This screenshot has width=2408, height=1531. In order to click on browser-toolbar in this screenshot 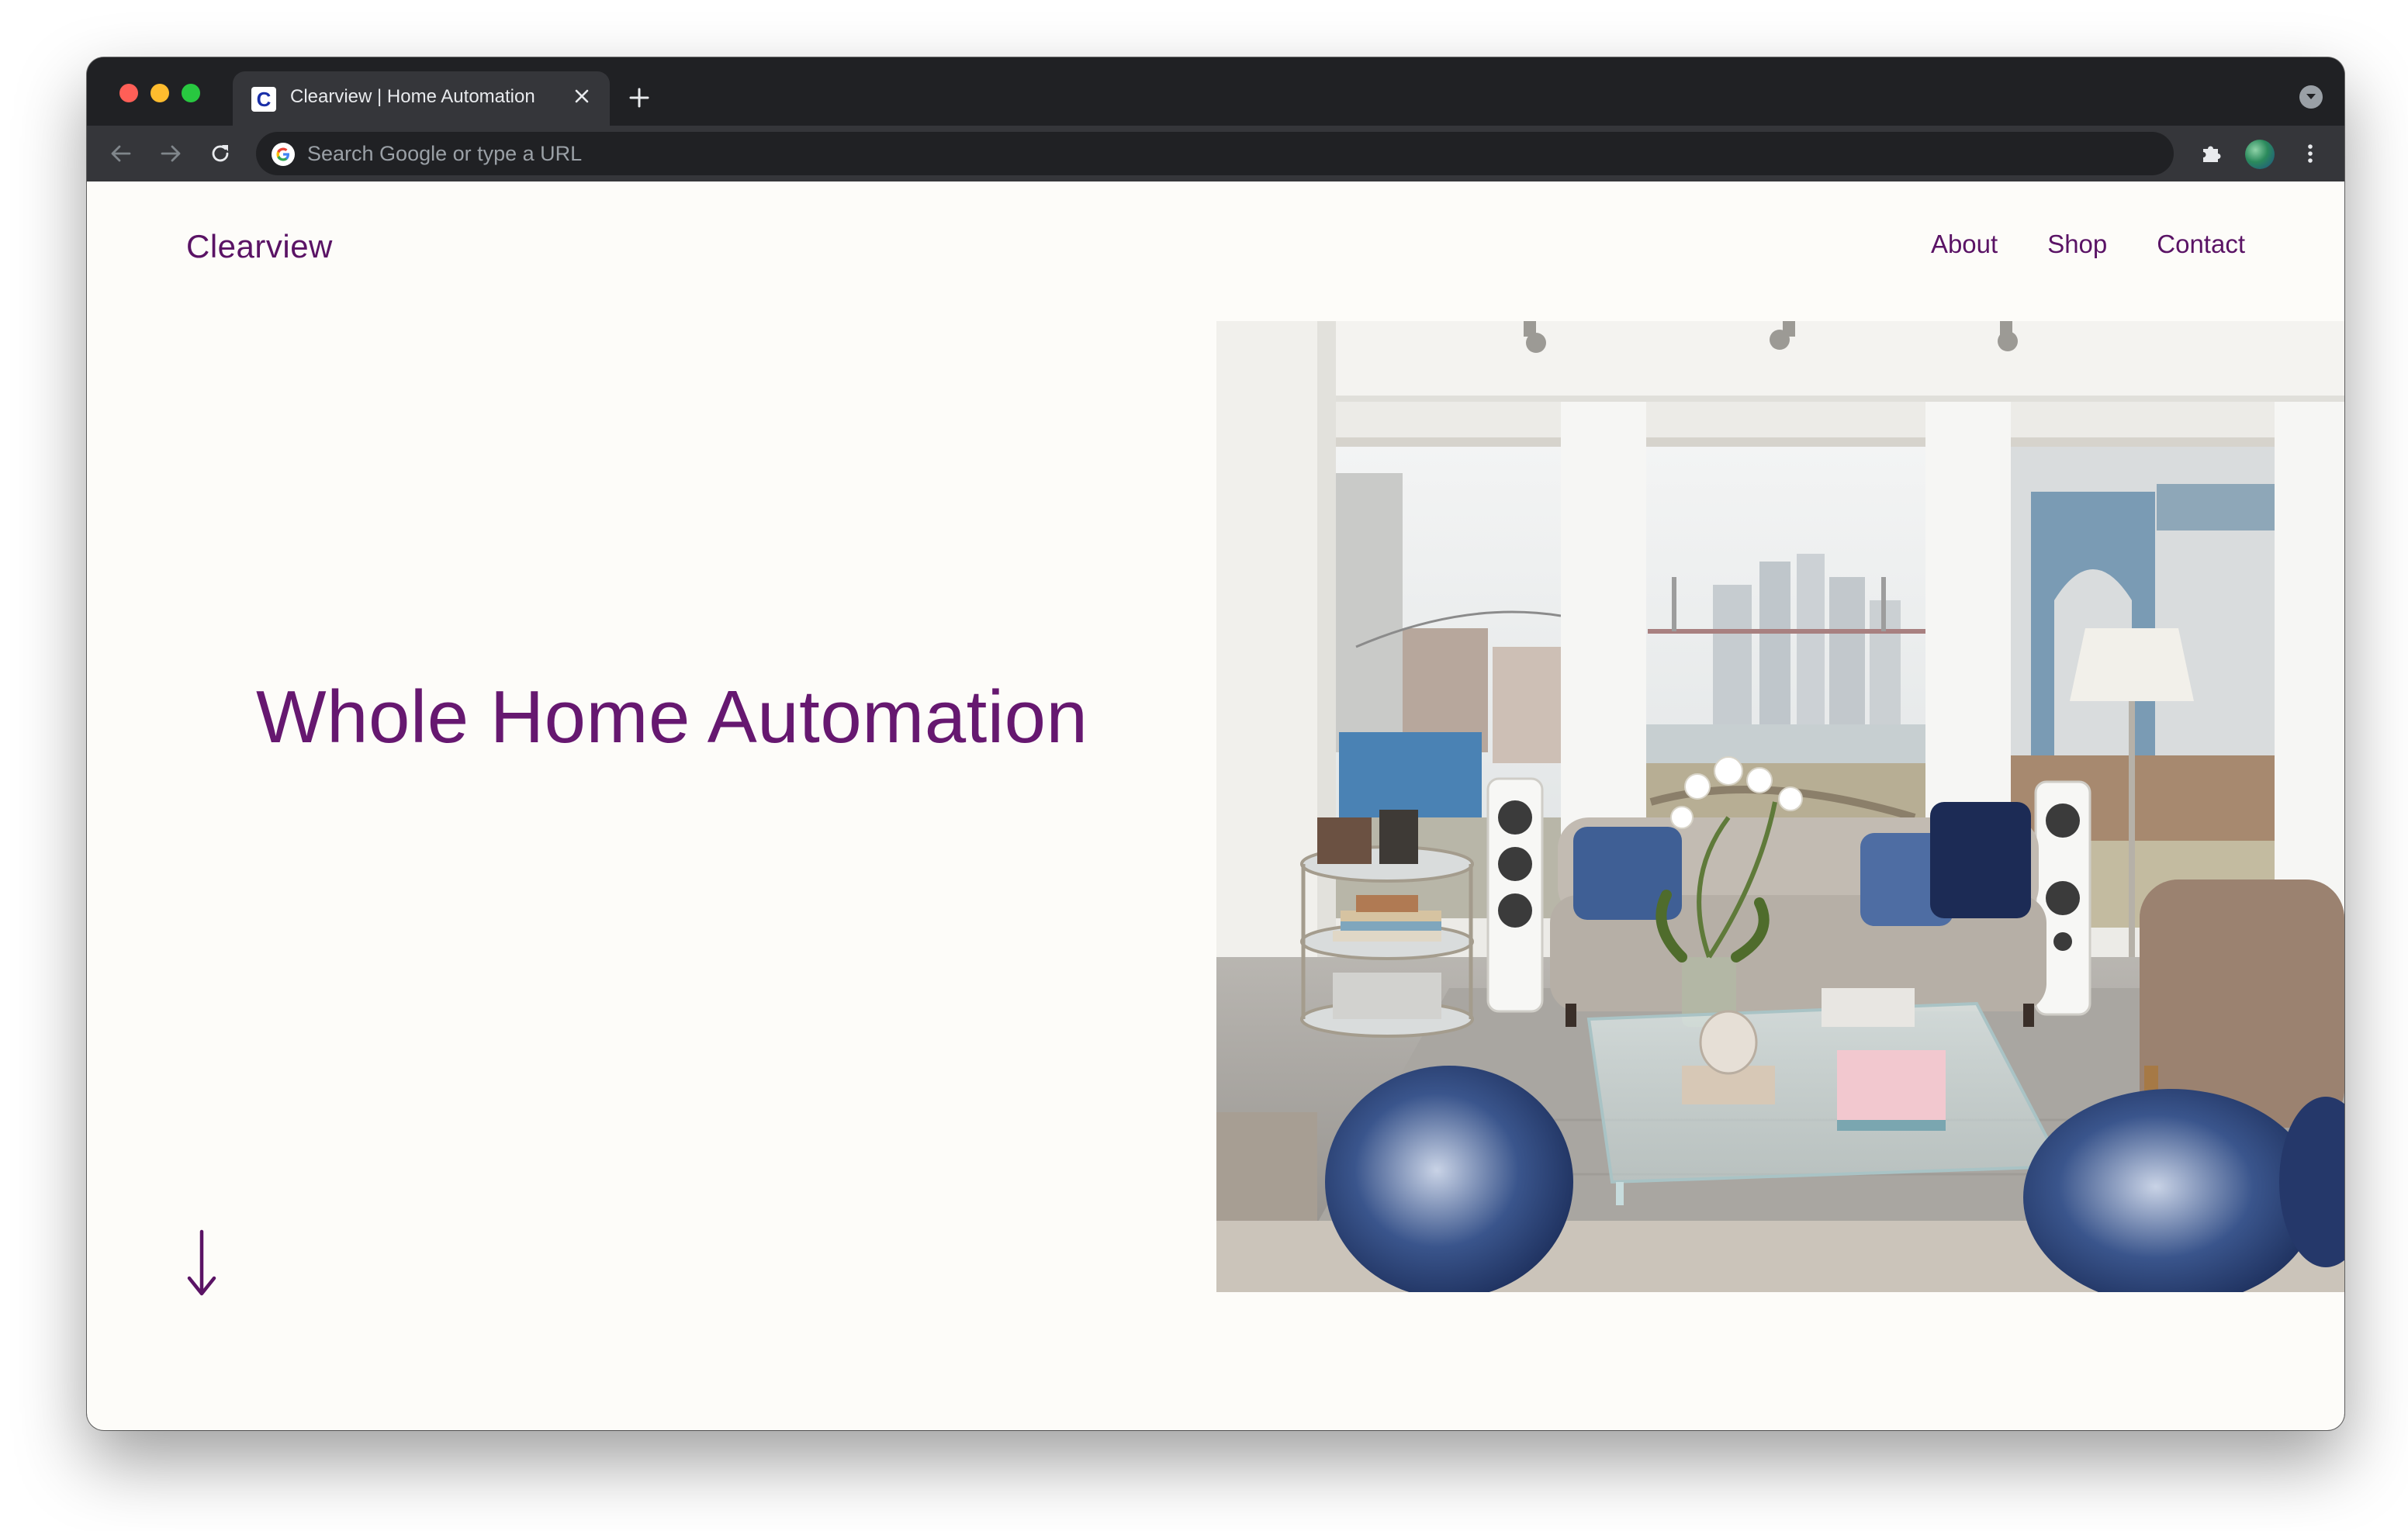, I will do `click(1215, 153)`.